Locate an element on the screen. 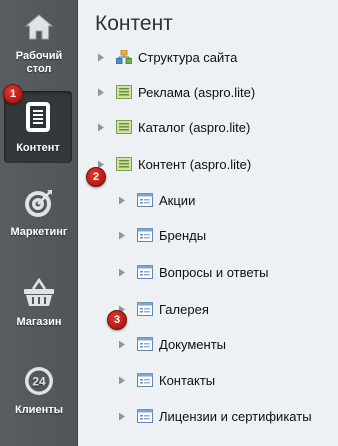 The height and width of the screenshot is (446, 338). tree-item-label: Документы is located at coordinates (193, 344).